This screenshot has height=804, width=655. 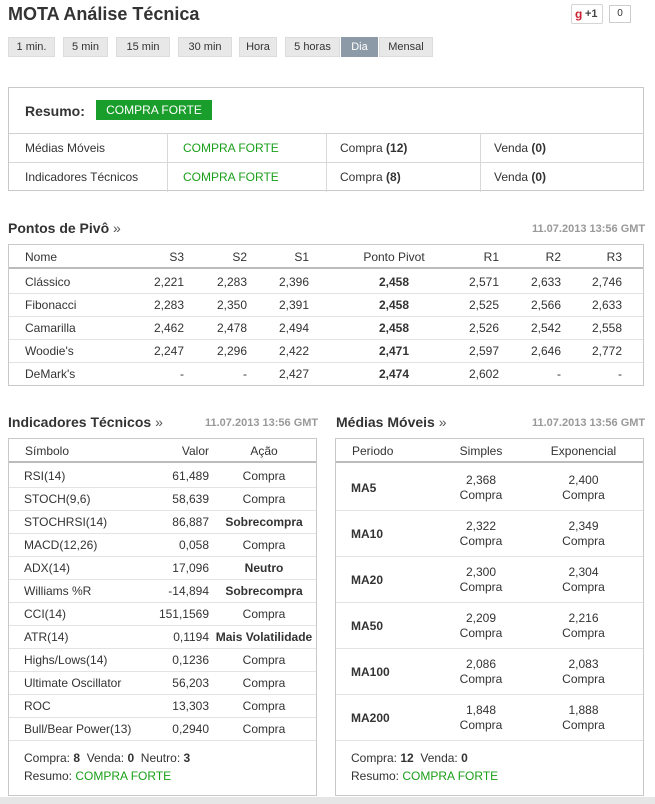 What do you see at coordinates (82, 177) in the screenshot?
I see `summary-row-name: Indicadores Técnicos` at bounding box center [82, 177].